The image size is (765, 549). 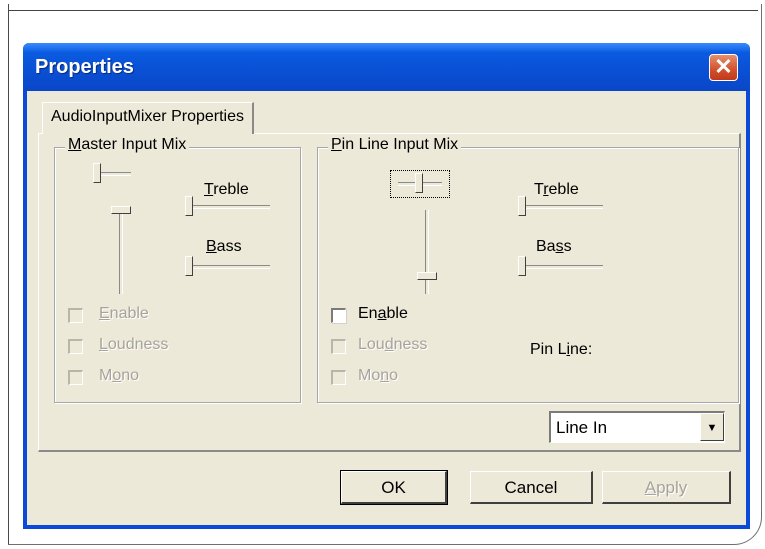 I want to click on title-bar: Properties ✕, so click(x=386, y=67).